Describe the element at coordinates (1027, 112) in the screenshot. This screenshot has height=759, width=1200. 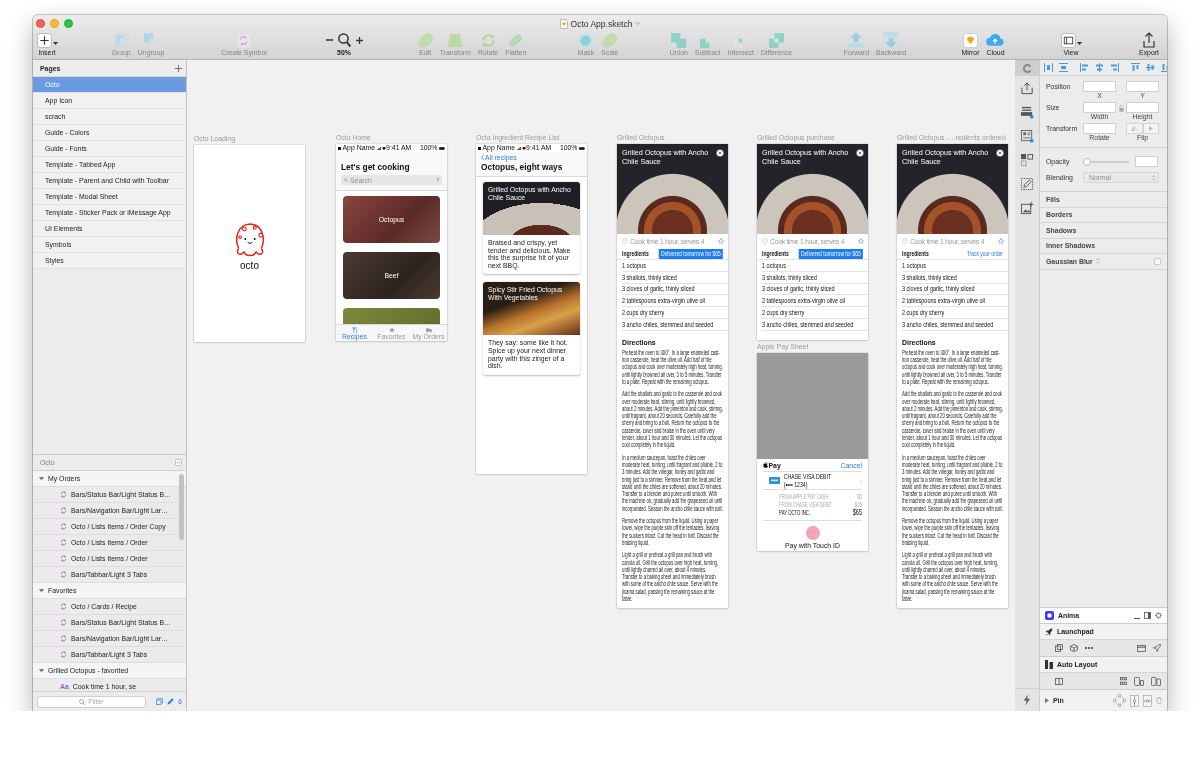
I see `layers-icon` at that location.